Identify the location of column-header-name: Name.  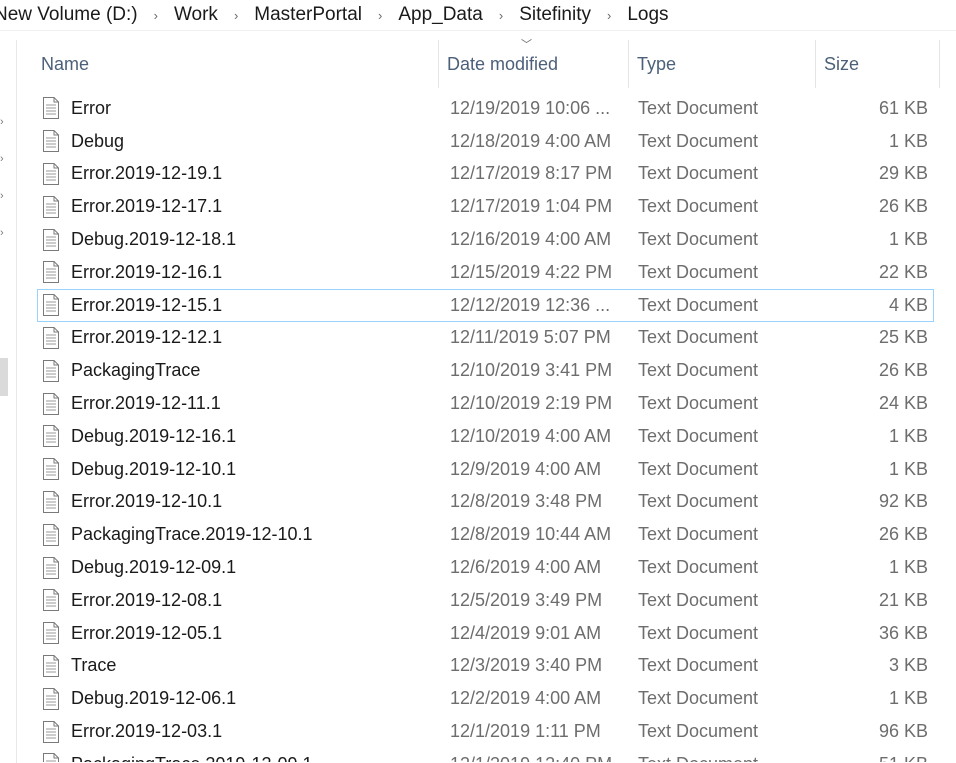
(235, 64).